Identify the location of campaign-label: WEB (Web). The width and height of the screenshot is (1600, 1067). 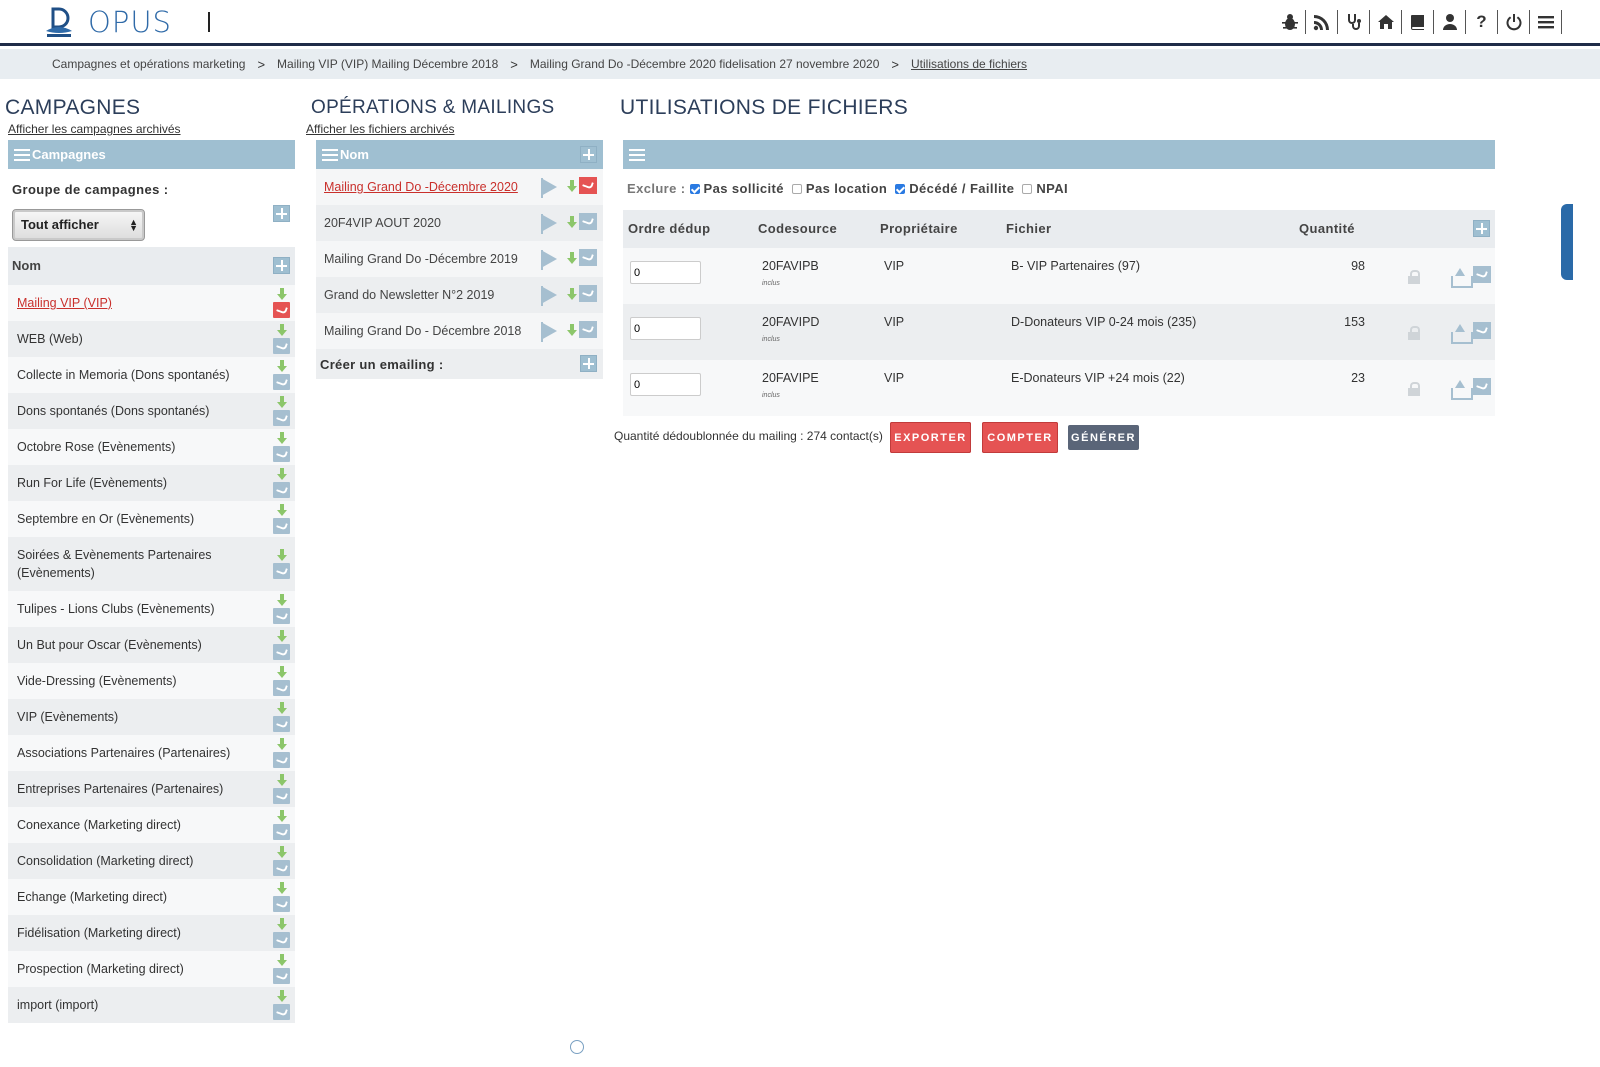
(132, 339).